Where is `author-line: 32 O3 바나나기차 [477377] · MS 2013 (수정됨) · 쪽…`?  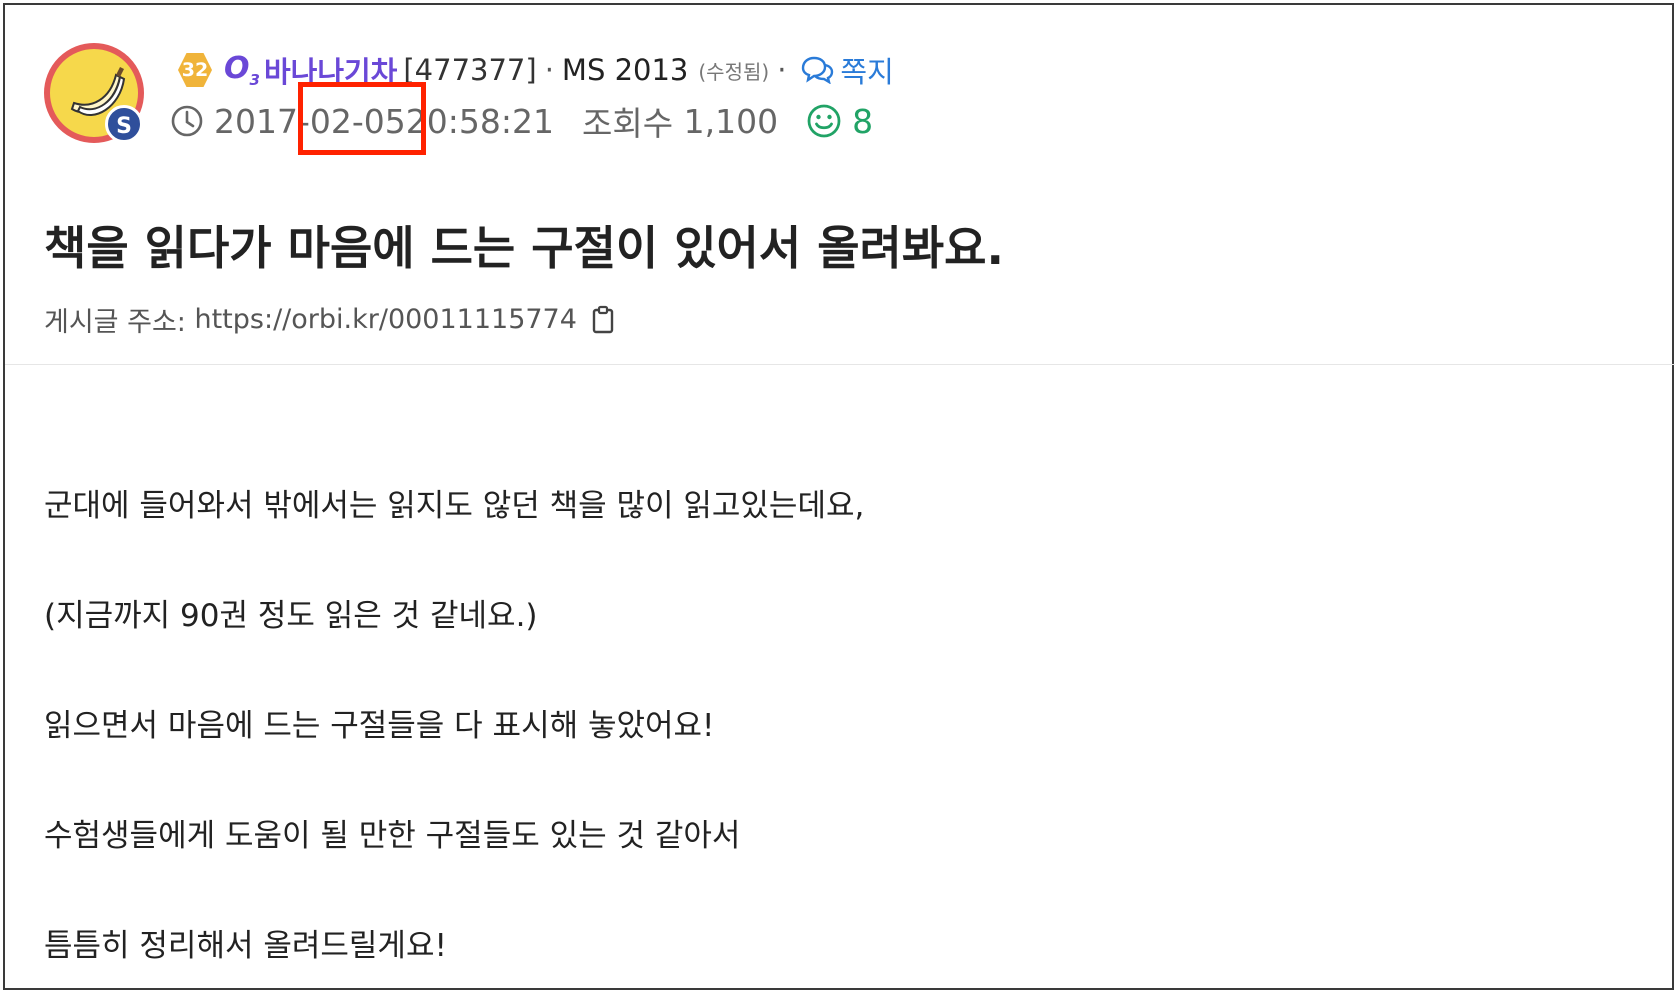
author-line: 32 O3 바나나기차 [477377] · MS 2013 (수정됨) · 쪽… is located at coordinates (536, 70).